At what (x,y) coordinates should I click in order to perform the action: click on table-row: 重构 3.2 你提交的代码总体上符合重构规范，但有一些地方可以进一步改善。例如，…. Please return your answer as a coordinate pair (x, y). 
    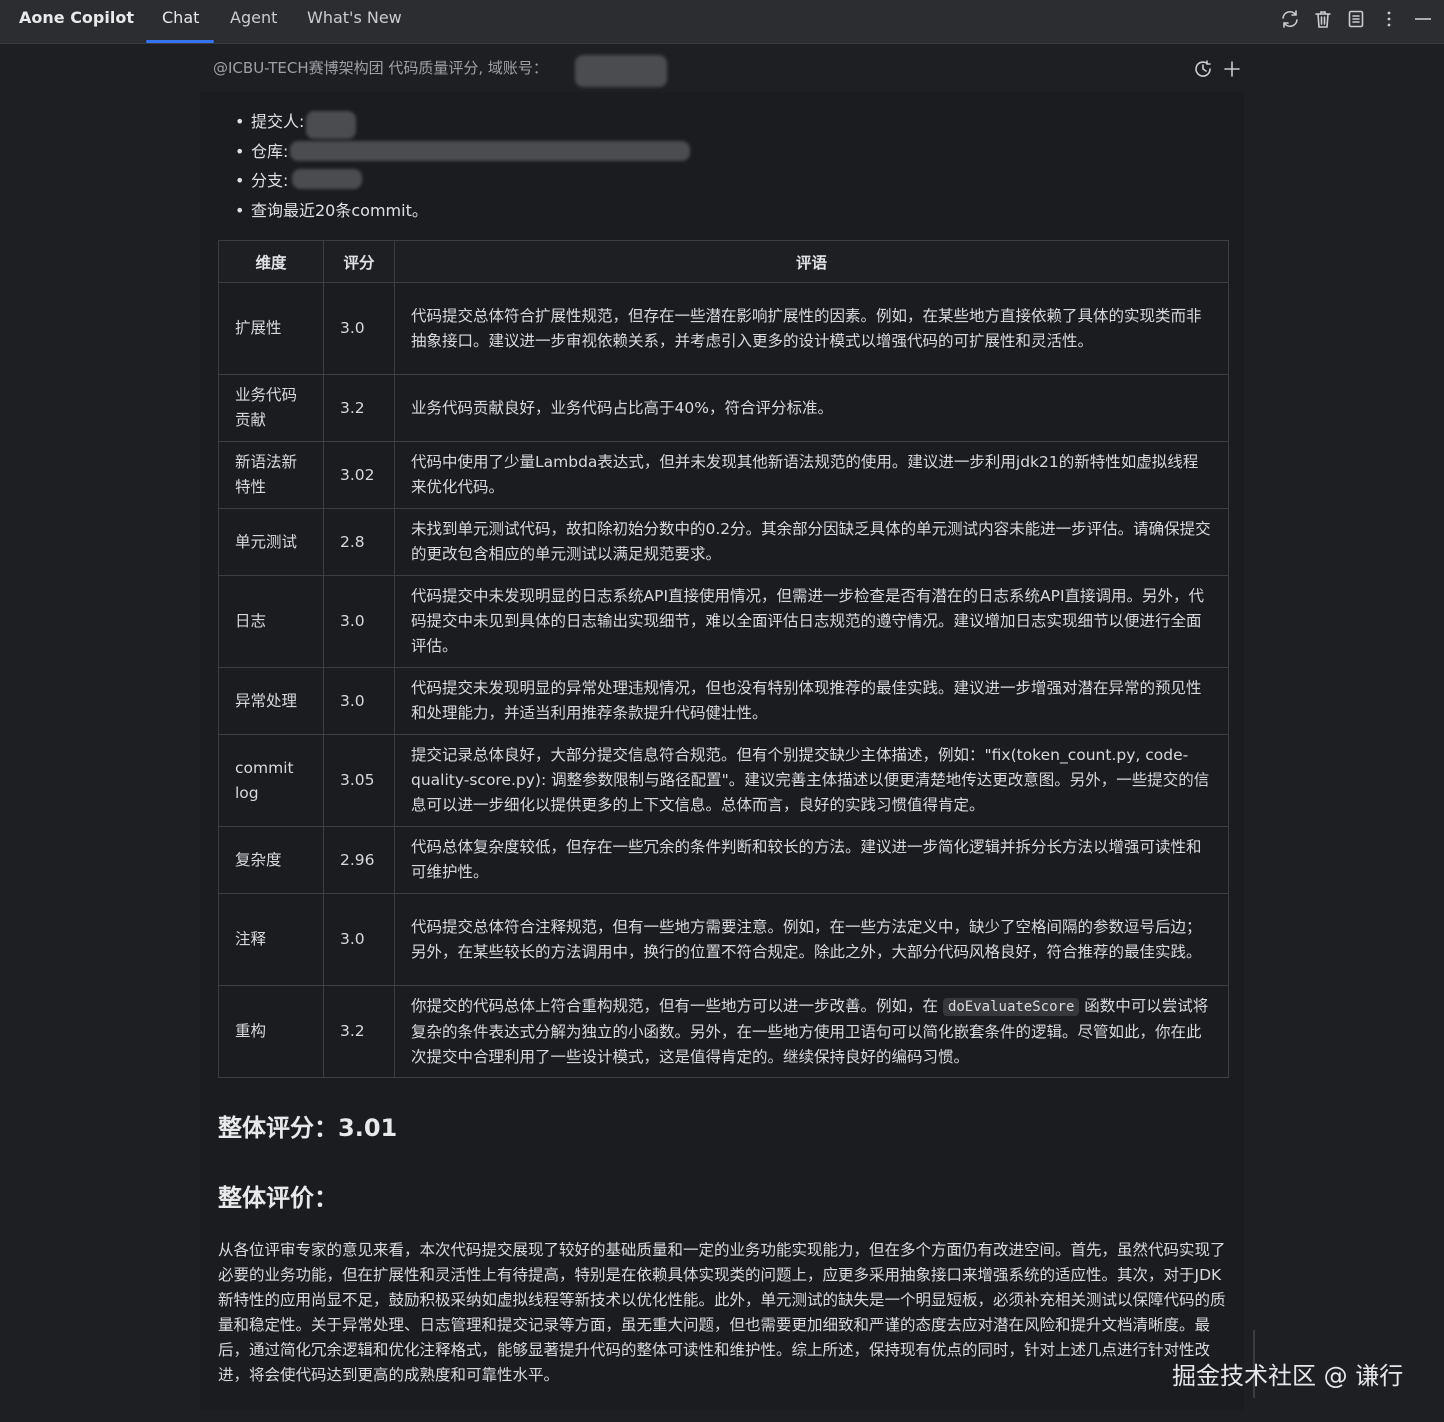
    Looking at the image, I should click on (723, 1031).